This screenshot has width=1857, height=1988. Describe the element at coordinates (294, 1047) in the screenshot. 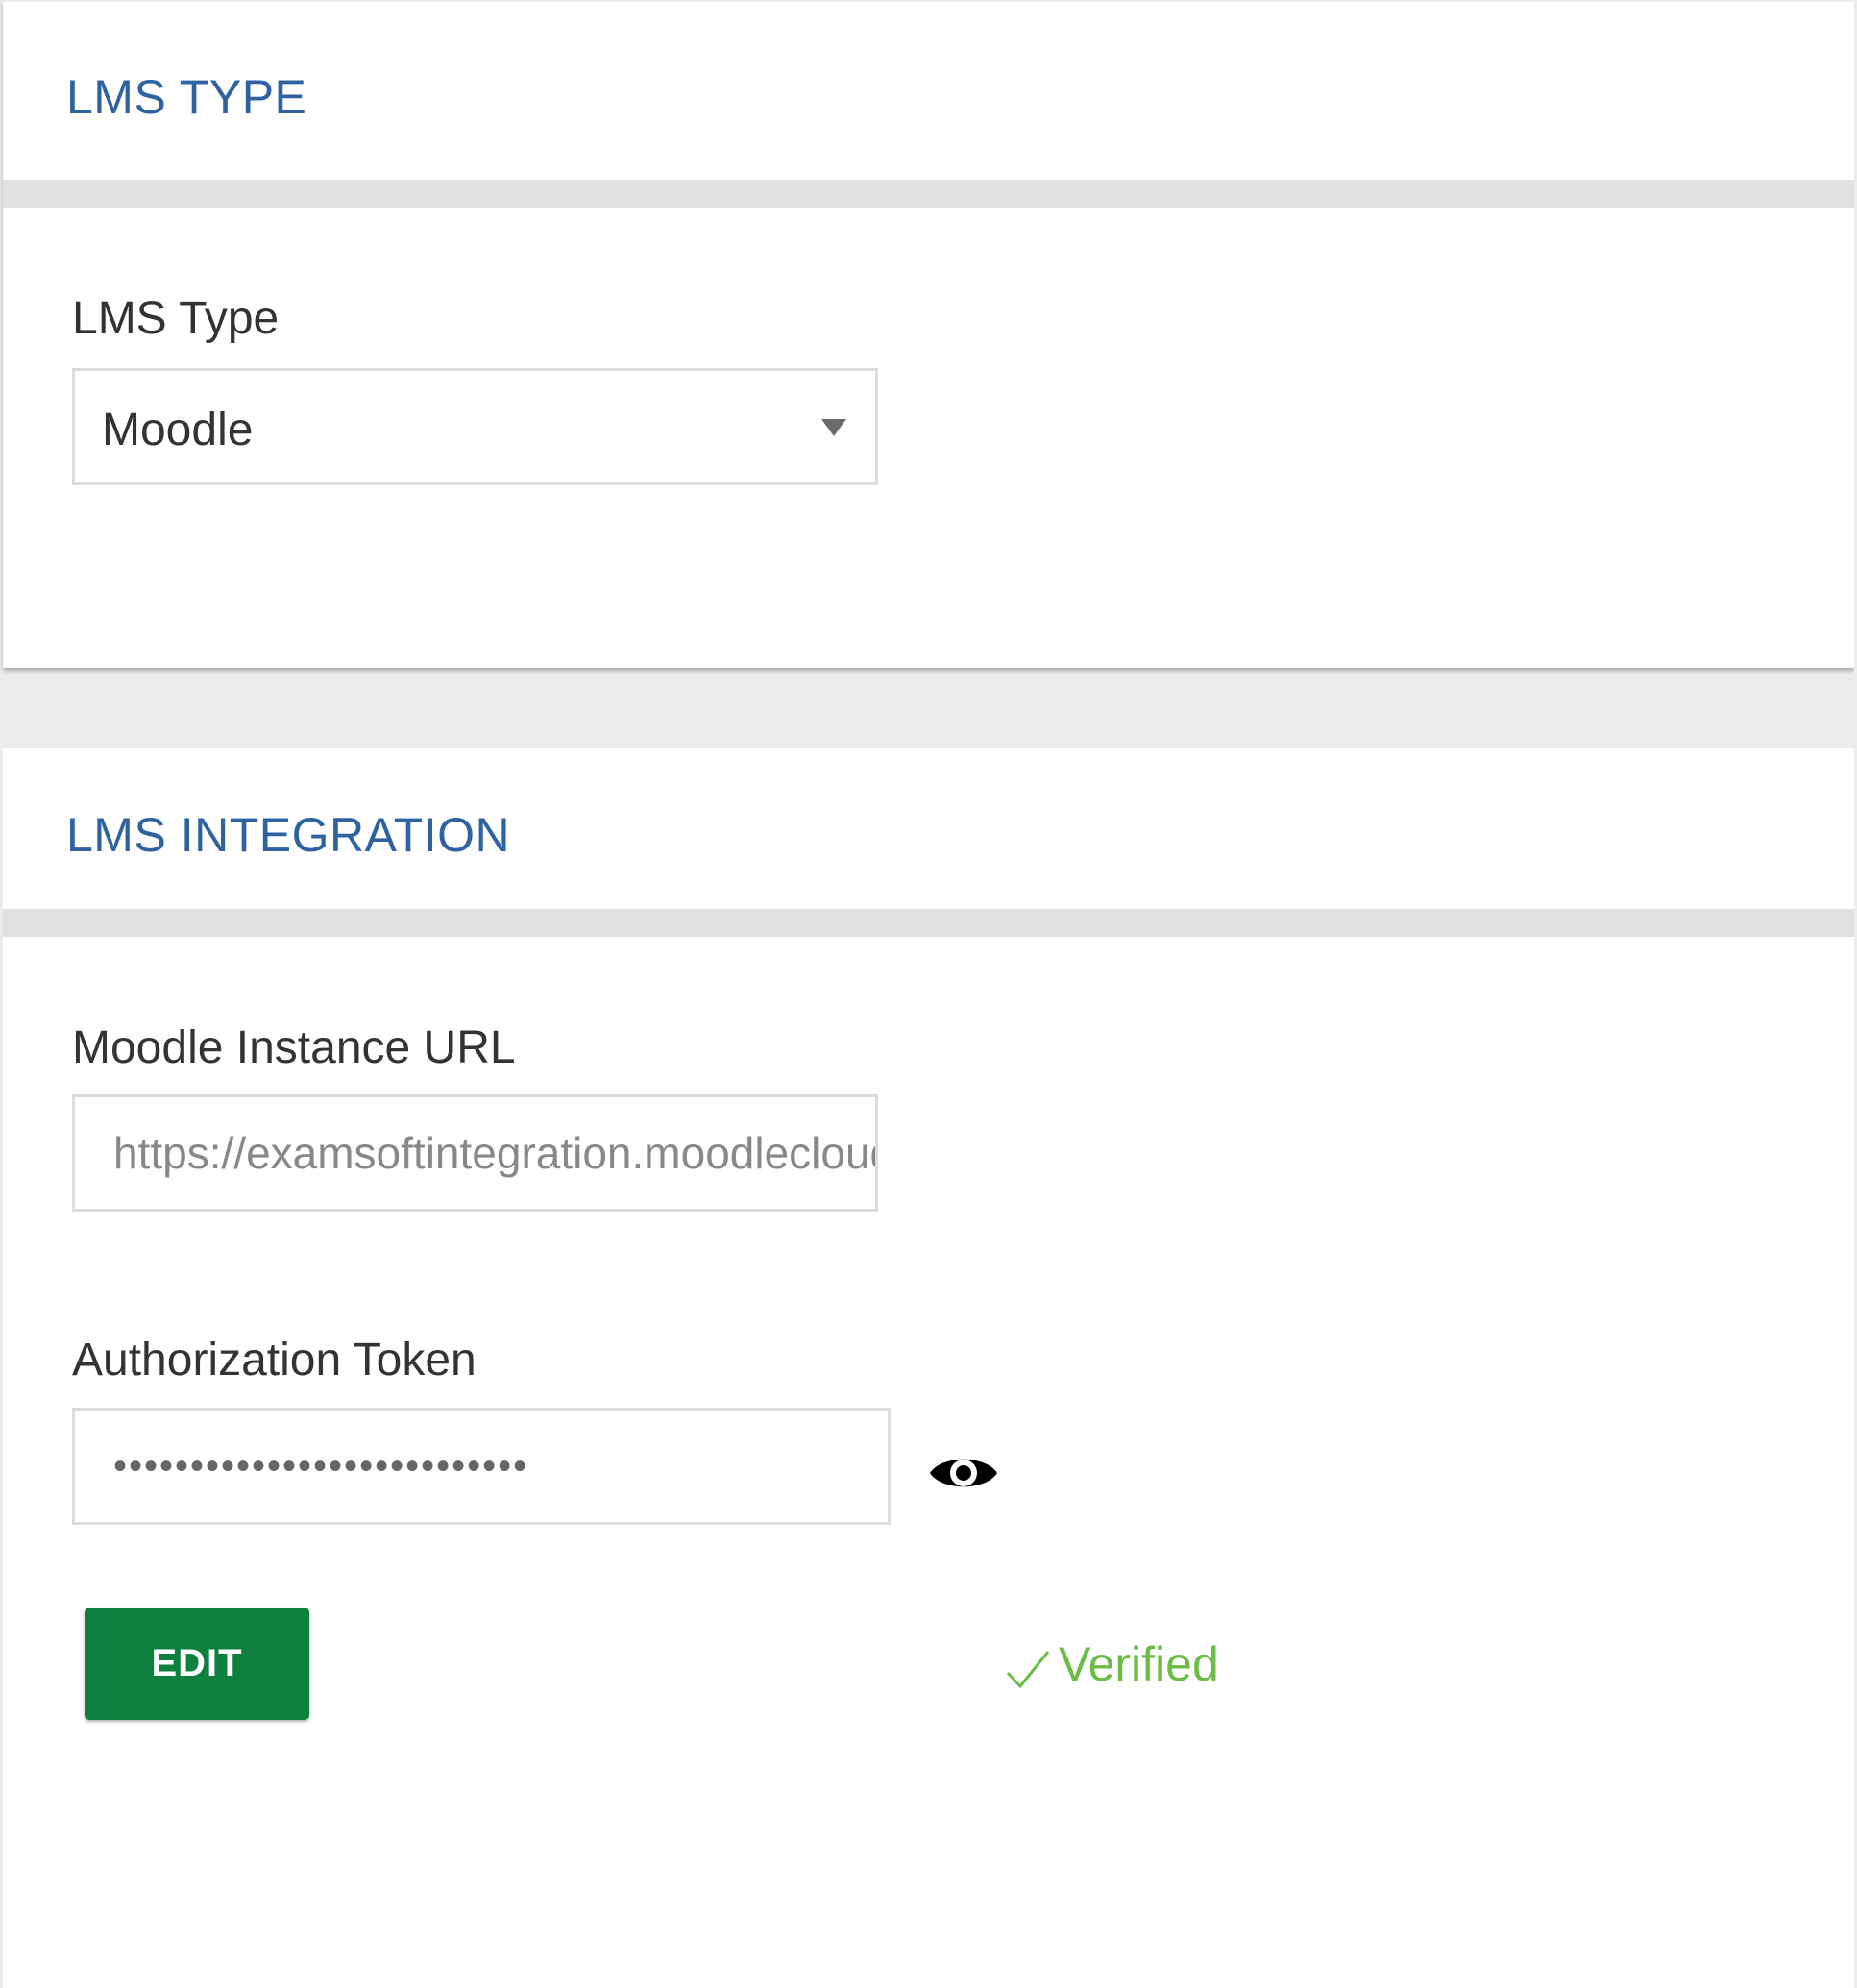

I see `moodle-url-label: Moodle Instance URL` at that location.